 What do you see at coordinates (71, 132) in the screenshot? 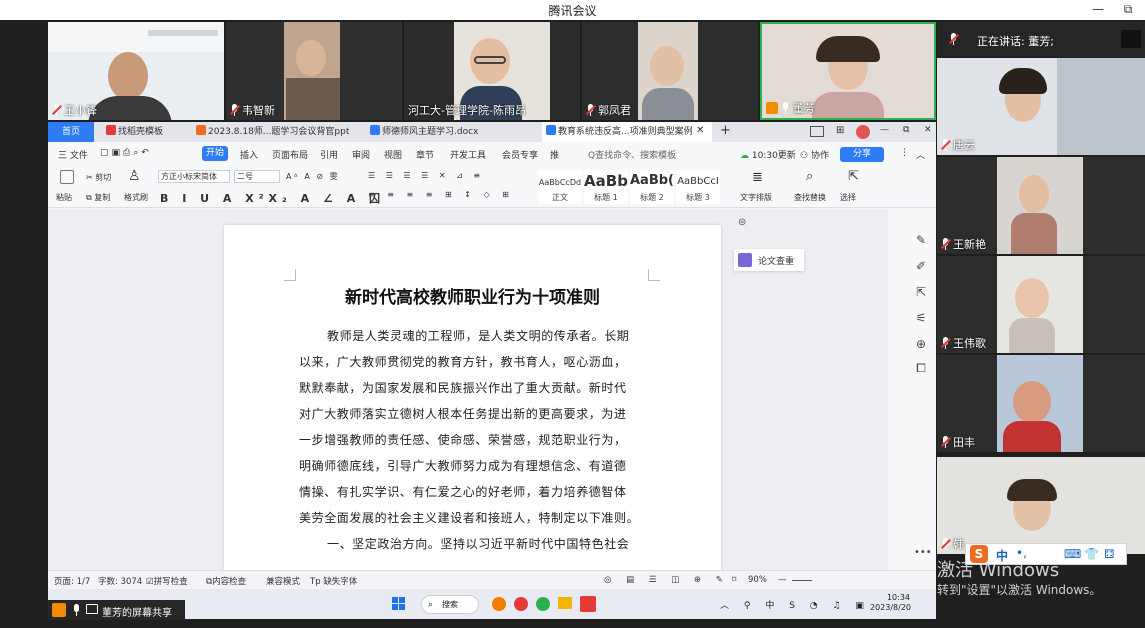
I see `tab-home: 首页` at bounding box center [71, 132].